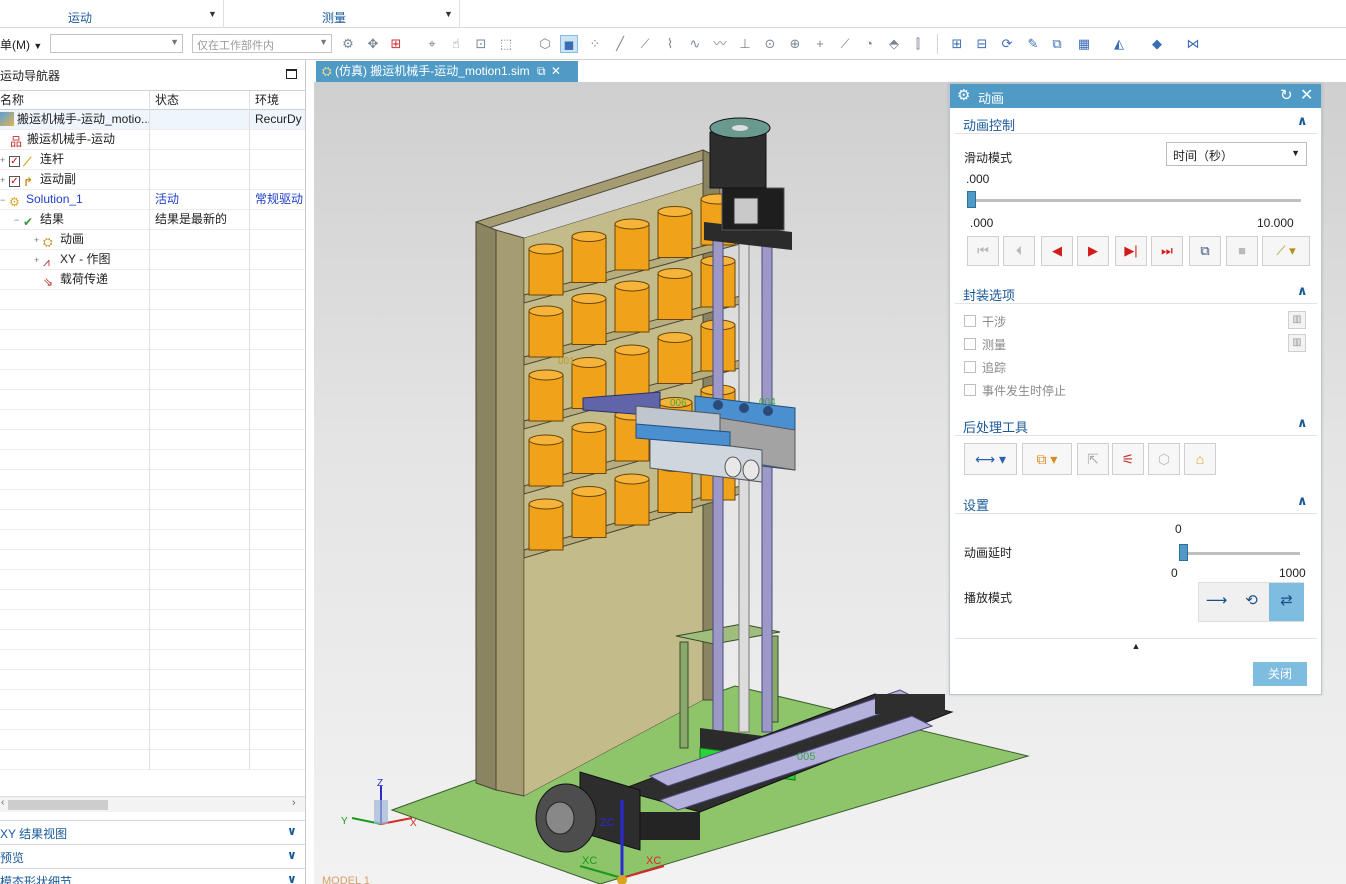  What do you see at coordinates (970, 390) in the screenshot?
I see `stop-on-event-checkbox` at bounding box center [970, 390].